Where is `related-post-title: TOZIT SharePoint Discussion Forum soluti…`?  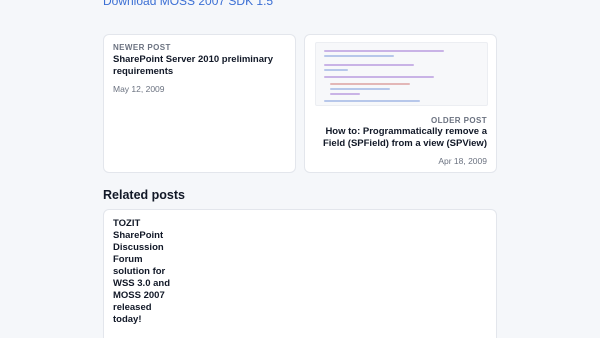
related-post-title: TOZIT SharePoint Discussion Forum soluti… is located at coordinates (142, 272).